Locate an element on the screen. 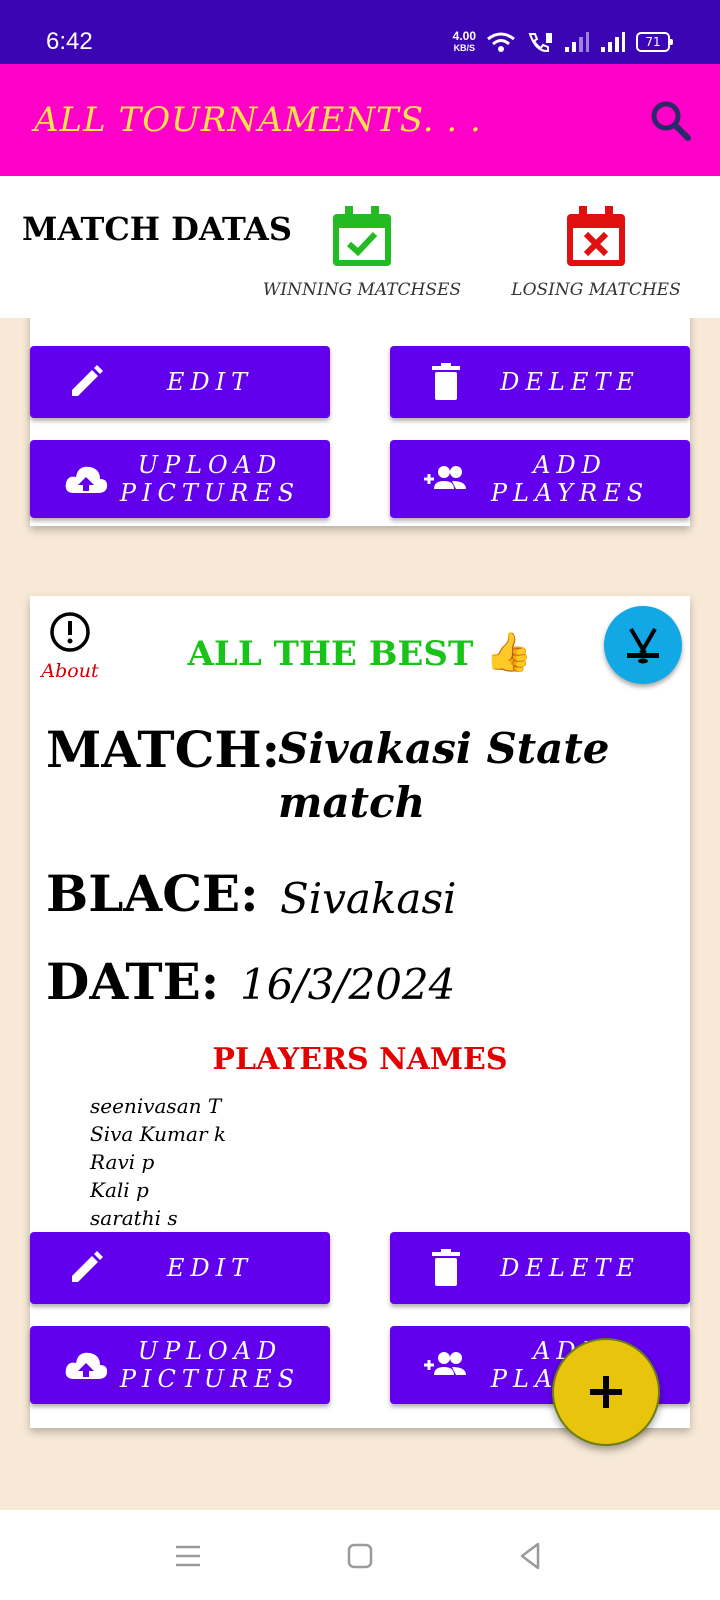  tab-winning-matches: WINNING MATCHSES is located at coordinates (362, 252).